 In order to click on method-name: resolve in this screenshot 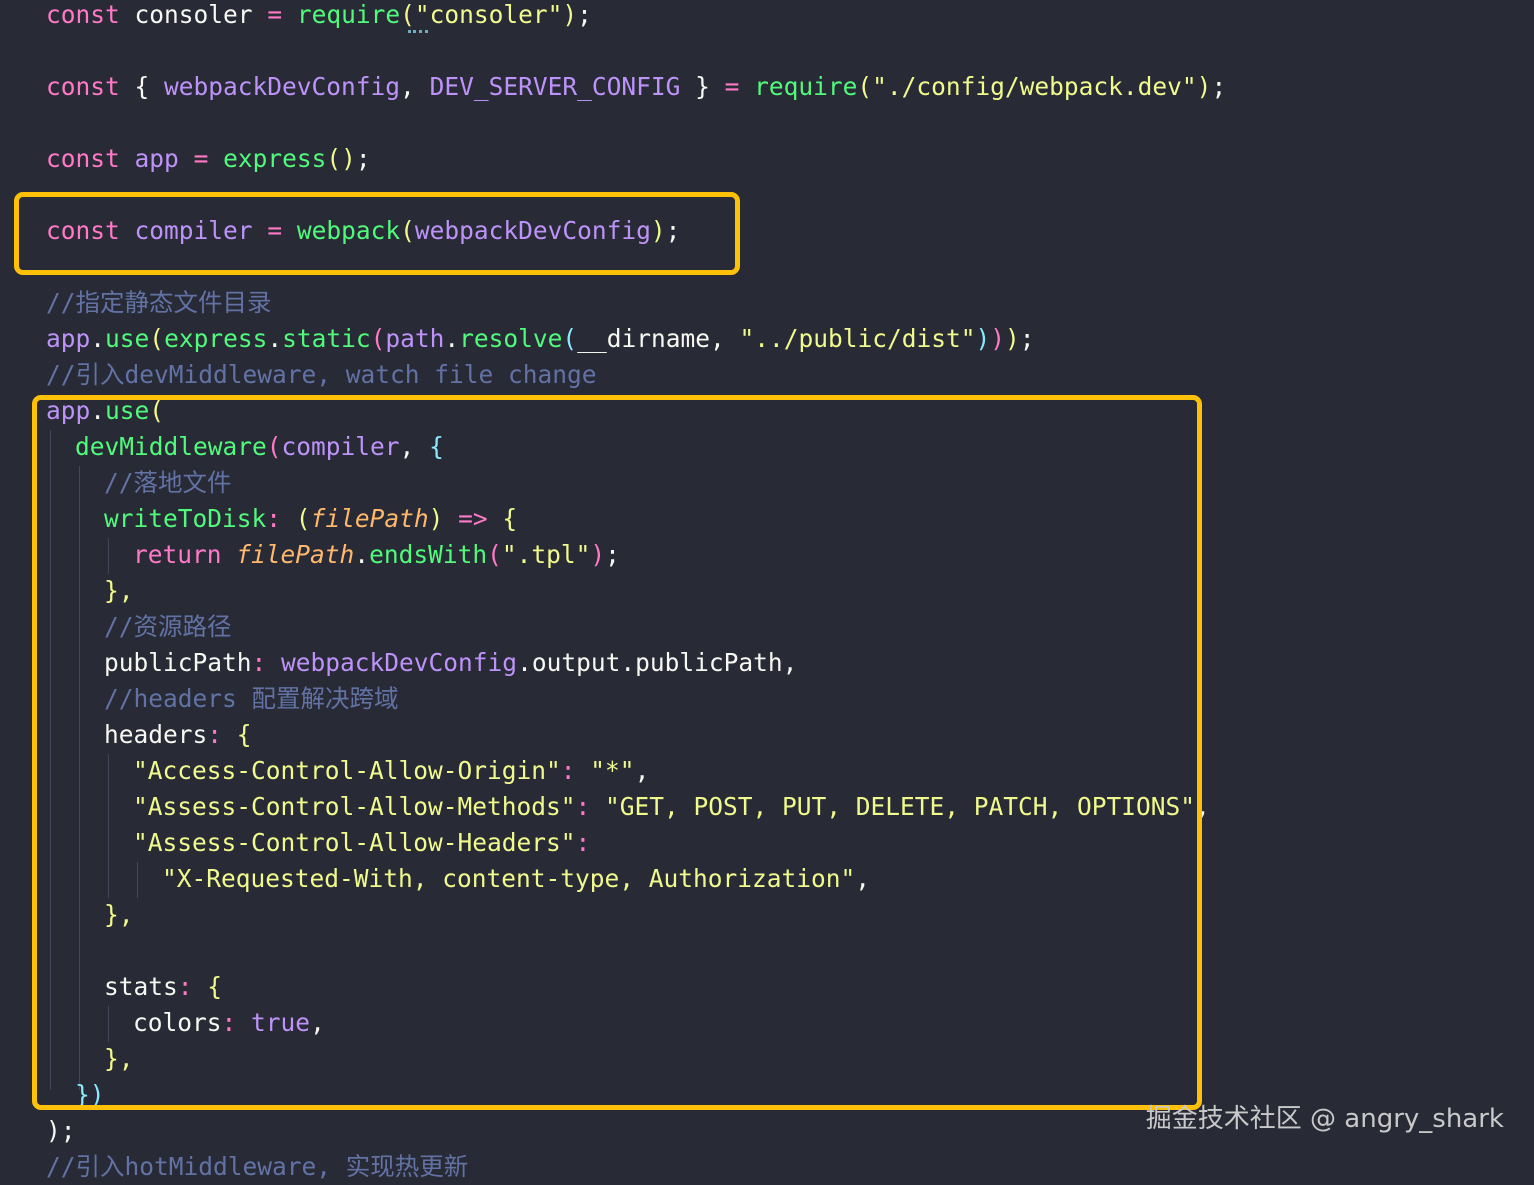, I will do `click(511, 338)`.